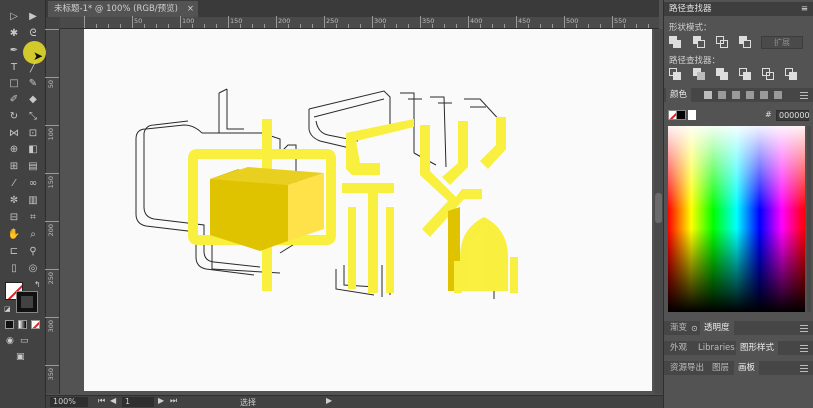 This screenshot has width=813, height=408. I want to click on expand-button: 扩展, so click(782, 42).